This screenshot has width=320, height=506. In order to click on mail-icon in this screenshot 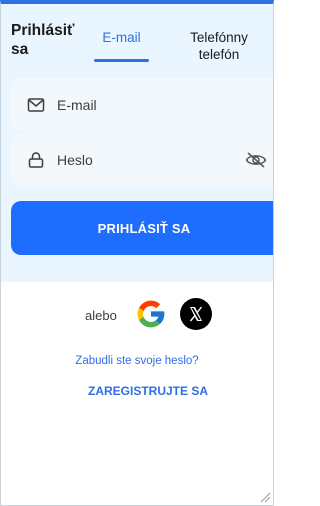, I will do `click(36, 105)`.